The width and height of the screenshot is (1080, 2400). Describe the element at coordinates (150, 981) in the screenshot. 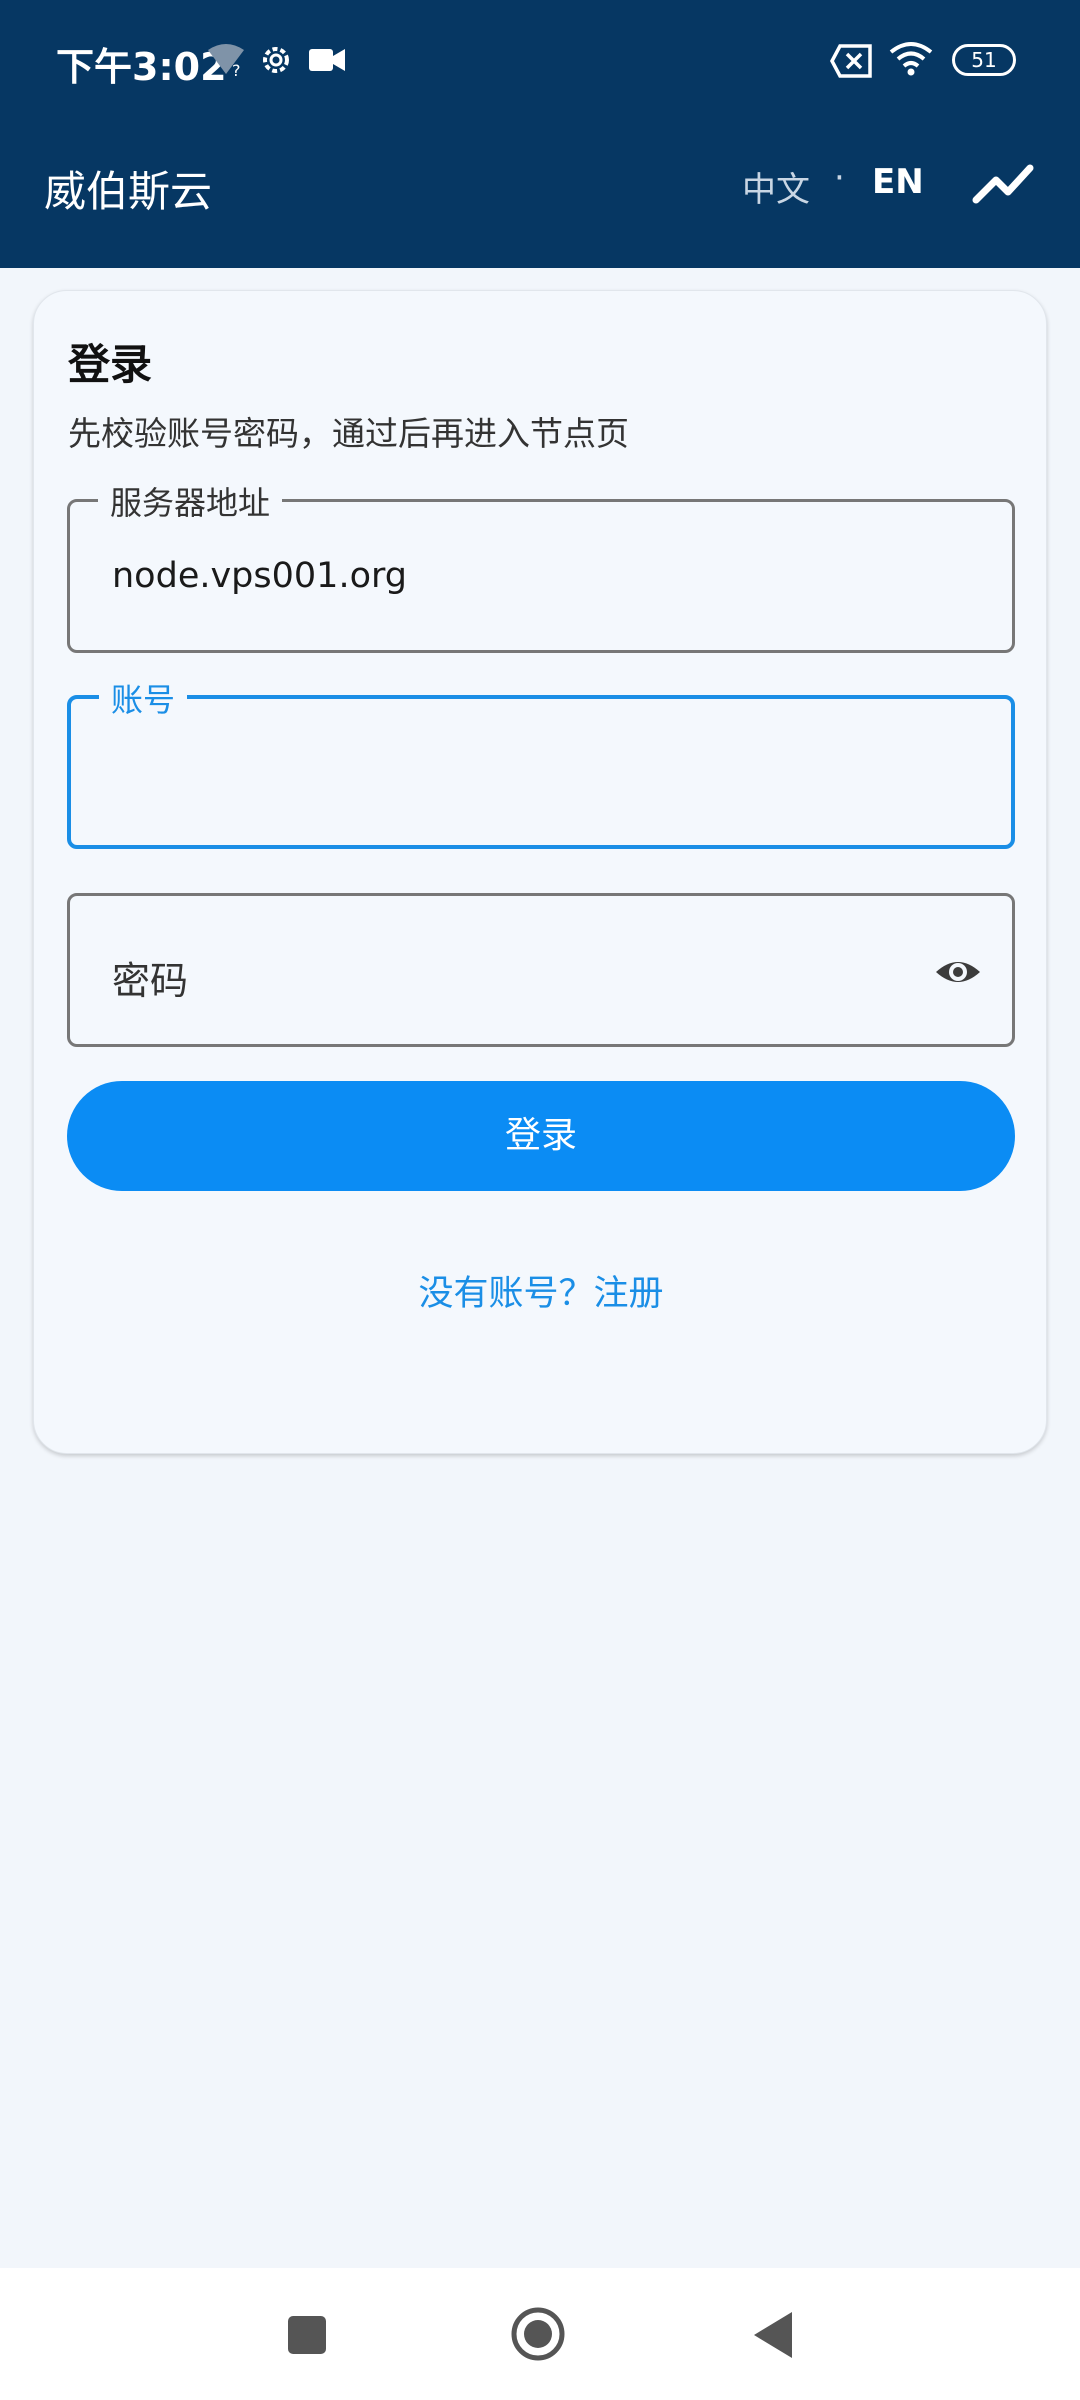

I see `password-placeholder: 密码` at that location.